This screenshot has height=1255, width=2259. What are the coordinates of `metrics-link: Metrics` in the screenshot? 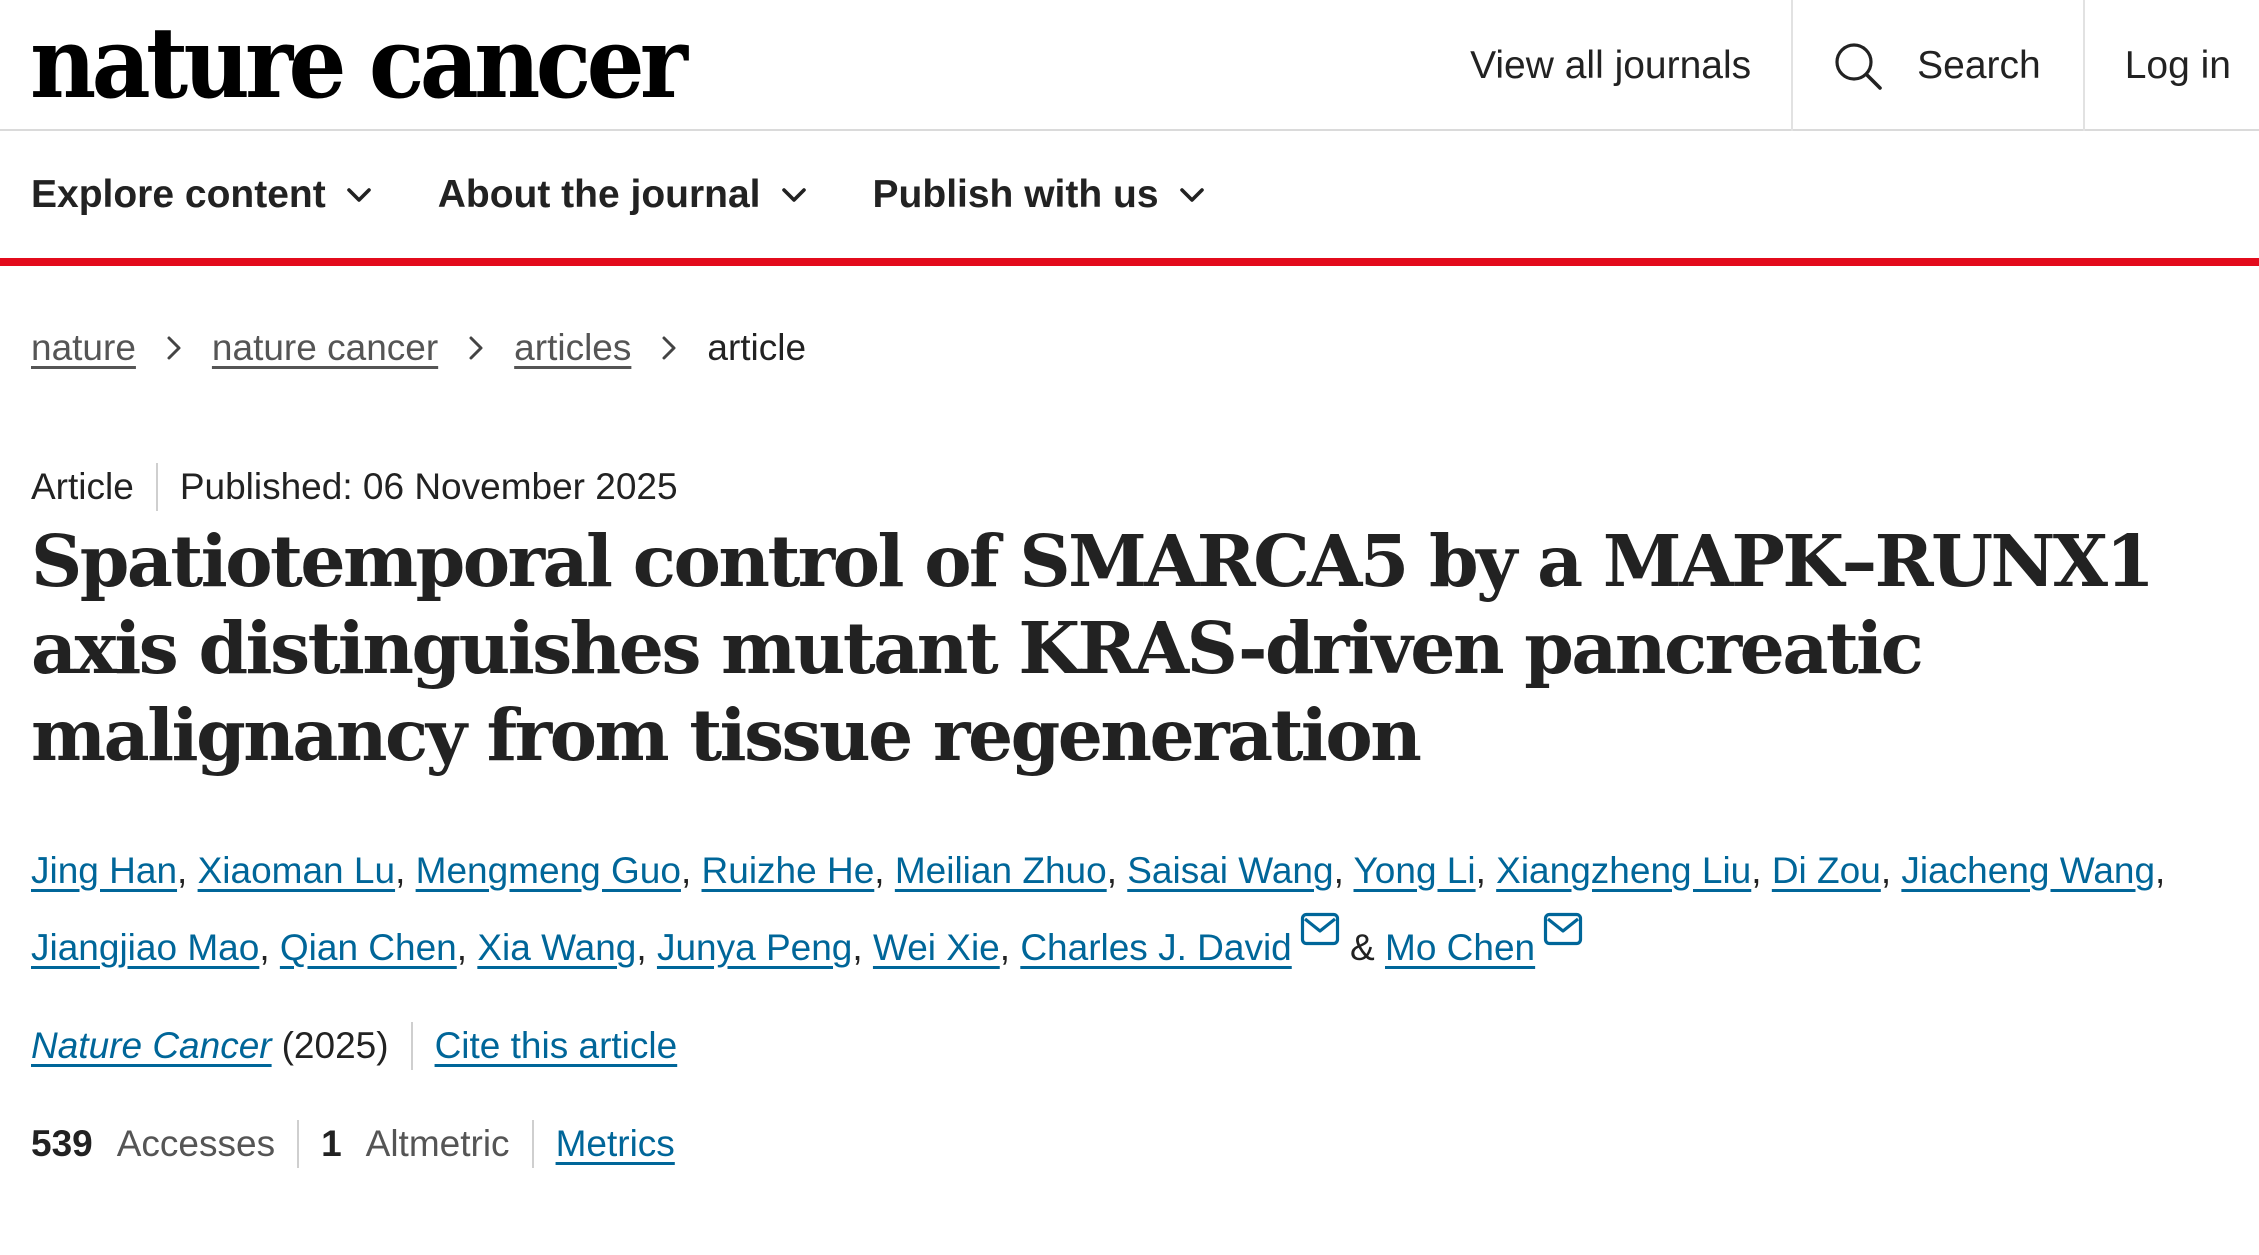 It's located at (615, 1144).